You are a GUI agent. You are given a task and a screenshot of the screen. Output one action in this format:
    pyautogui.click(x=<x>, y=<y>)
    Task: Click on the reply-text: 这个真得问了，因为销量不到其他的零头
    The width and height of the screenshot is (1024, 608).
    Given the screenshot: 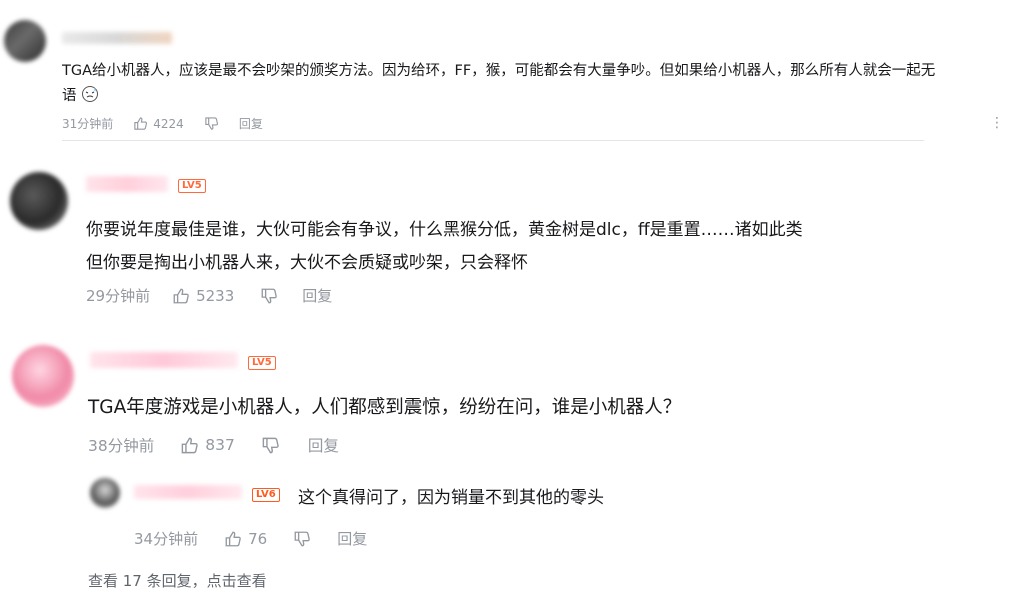 What is the action you would take?
    pyautogui.click(x=451, y=498)
    